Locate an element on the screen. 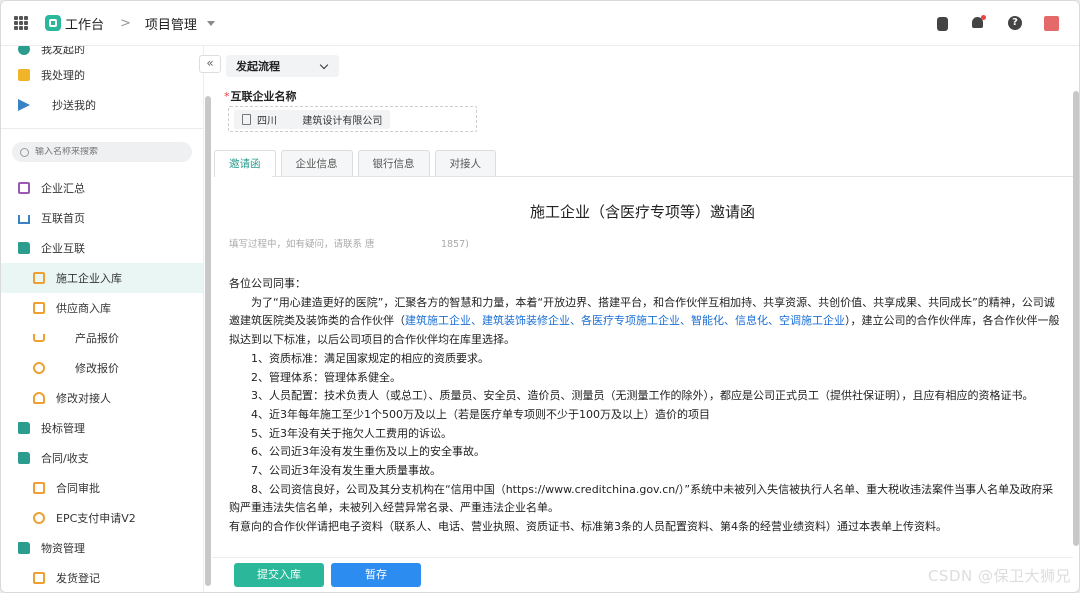 This screenshot has width=1080, height=593. sidebar-item-modify-quote: 修改报价 is located at coordinates (102, 368).